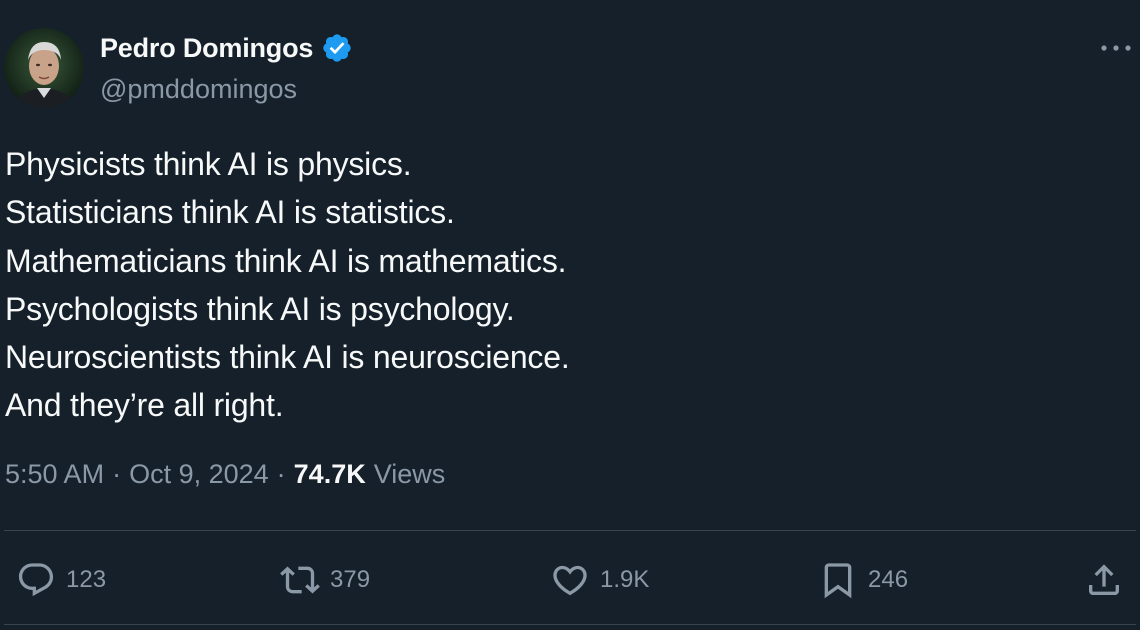 This screenshot has height=630, width=1140. I want to click on author-name-row: Pedro Domingos, so click(226, 48).